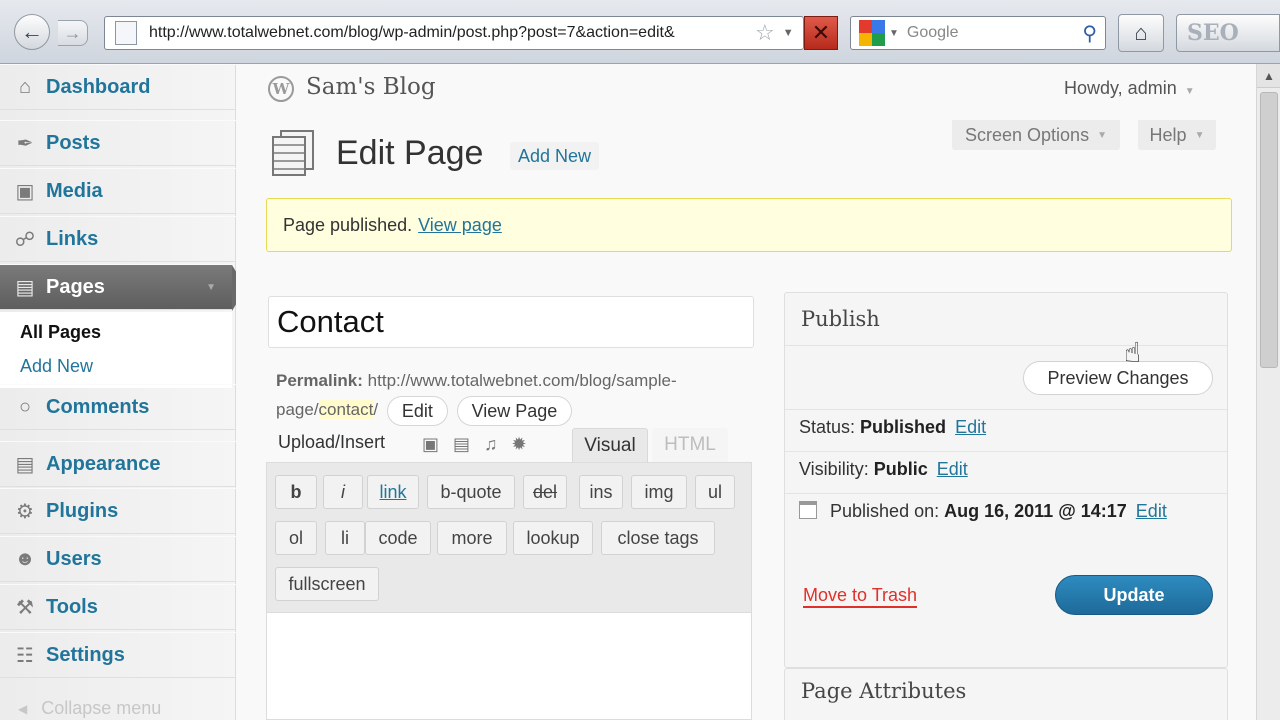  I want to click on wordpress-logo-icon: W, so click(281, 89).